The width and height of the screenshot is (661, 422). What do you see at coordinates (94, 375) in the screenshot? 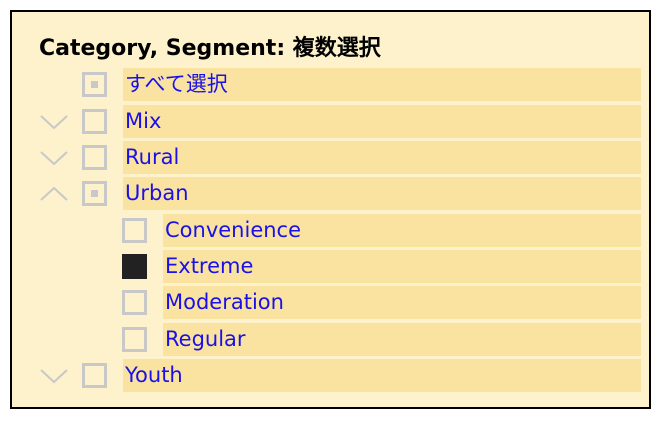
I see `checkbox-youth` at bounding box center [94, 375].